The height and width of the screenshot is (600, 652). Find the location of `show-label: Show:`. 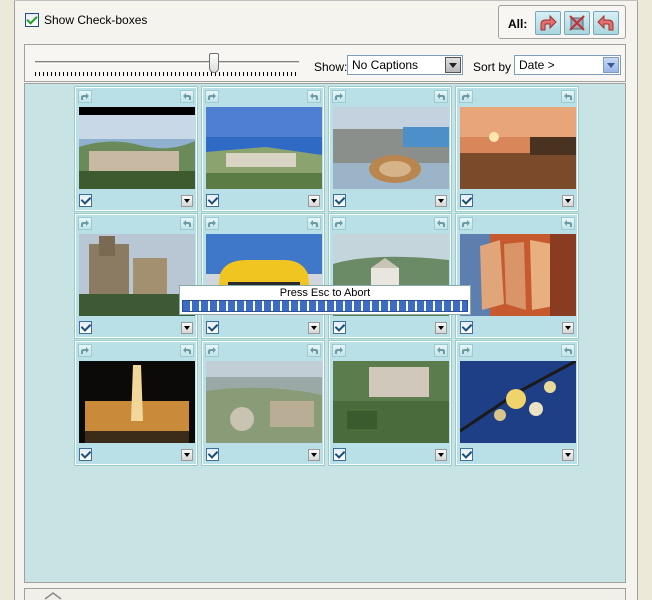

show-label: Show: is located at coordinates (331, 67).